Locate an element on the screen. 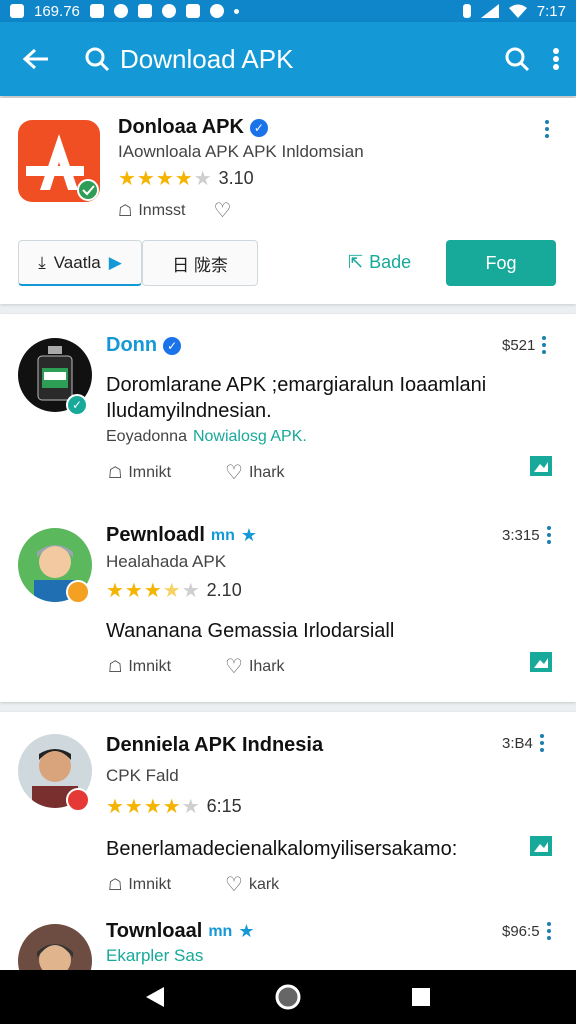  overflow-menu-icon is located at coordinates (556, 59).